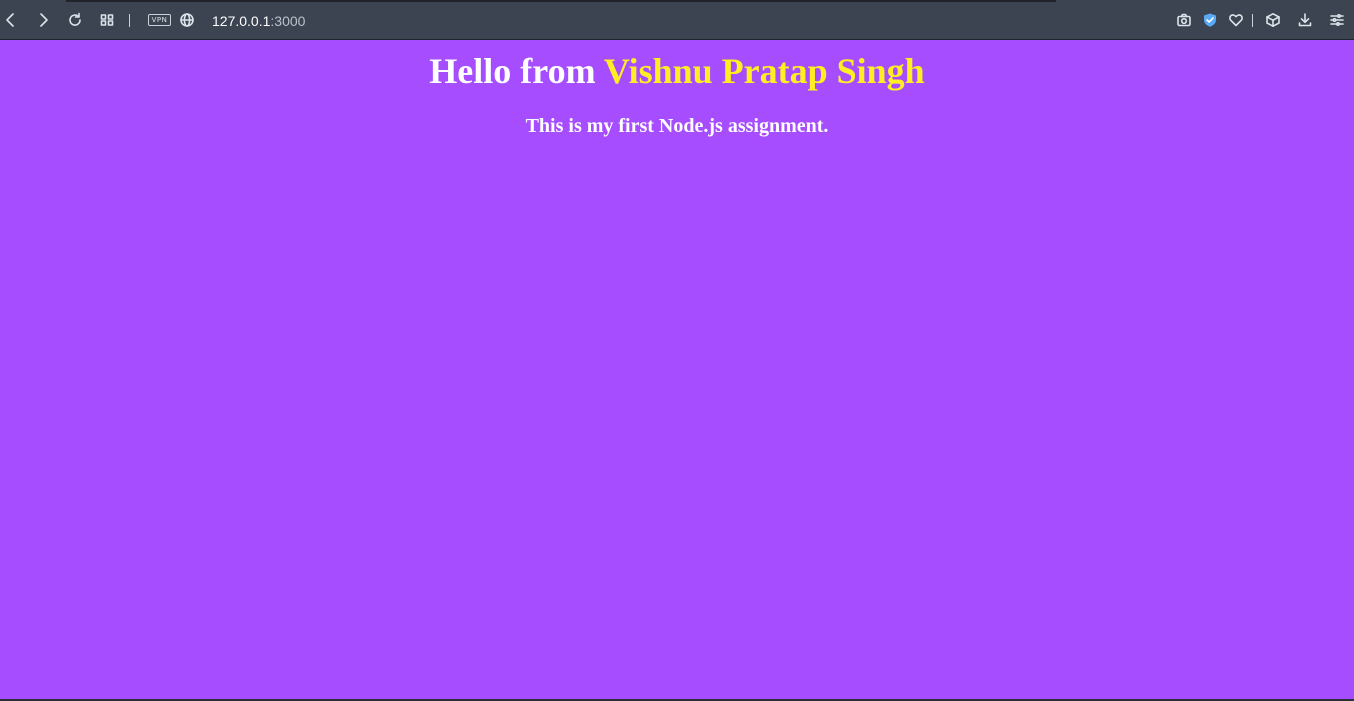 The height and width of the screenshot is (701, 1354). What do you see at coordinates (561, 1) in the screenshot?
I see `loading-bar` at bounding box center [561, 1].